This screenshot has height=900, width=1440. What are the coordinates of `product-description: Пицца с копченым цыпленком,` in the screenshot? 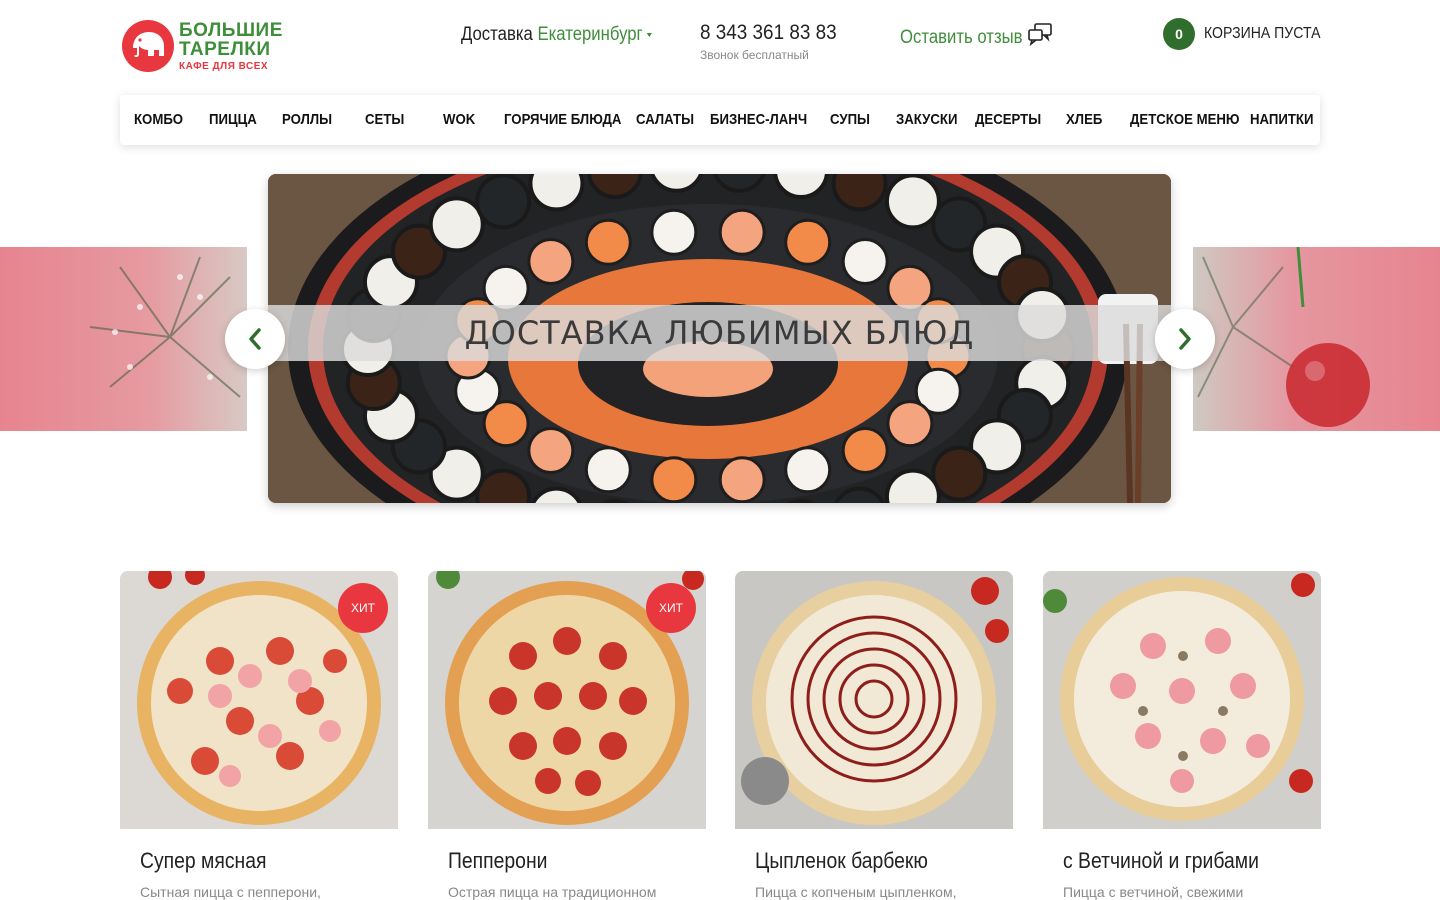 It's located at (856, 892).